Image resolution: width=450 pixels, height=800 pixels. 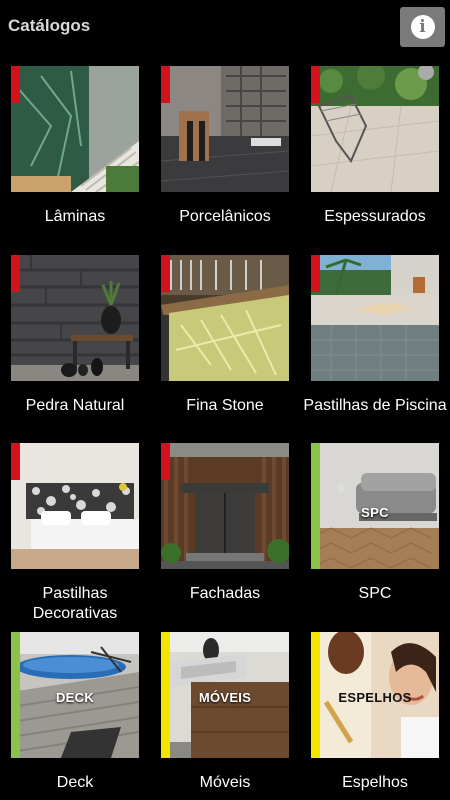 I want to click on info-icon: i, so click(x=422, y=27).